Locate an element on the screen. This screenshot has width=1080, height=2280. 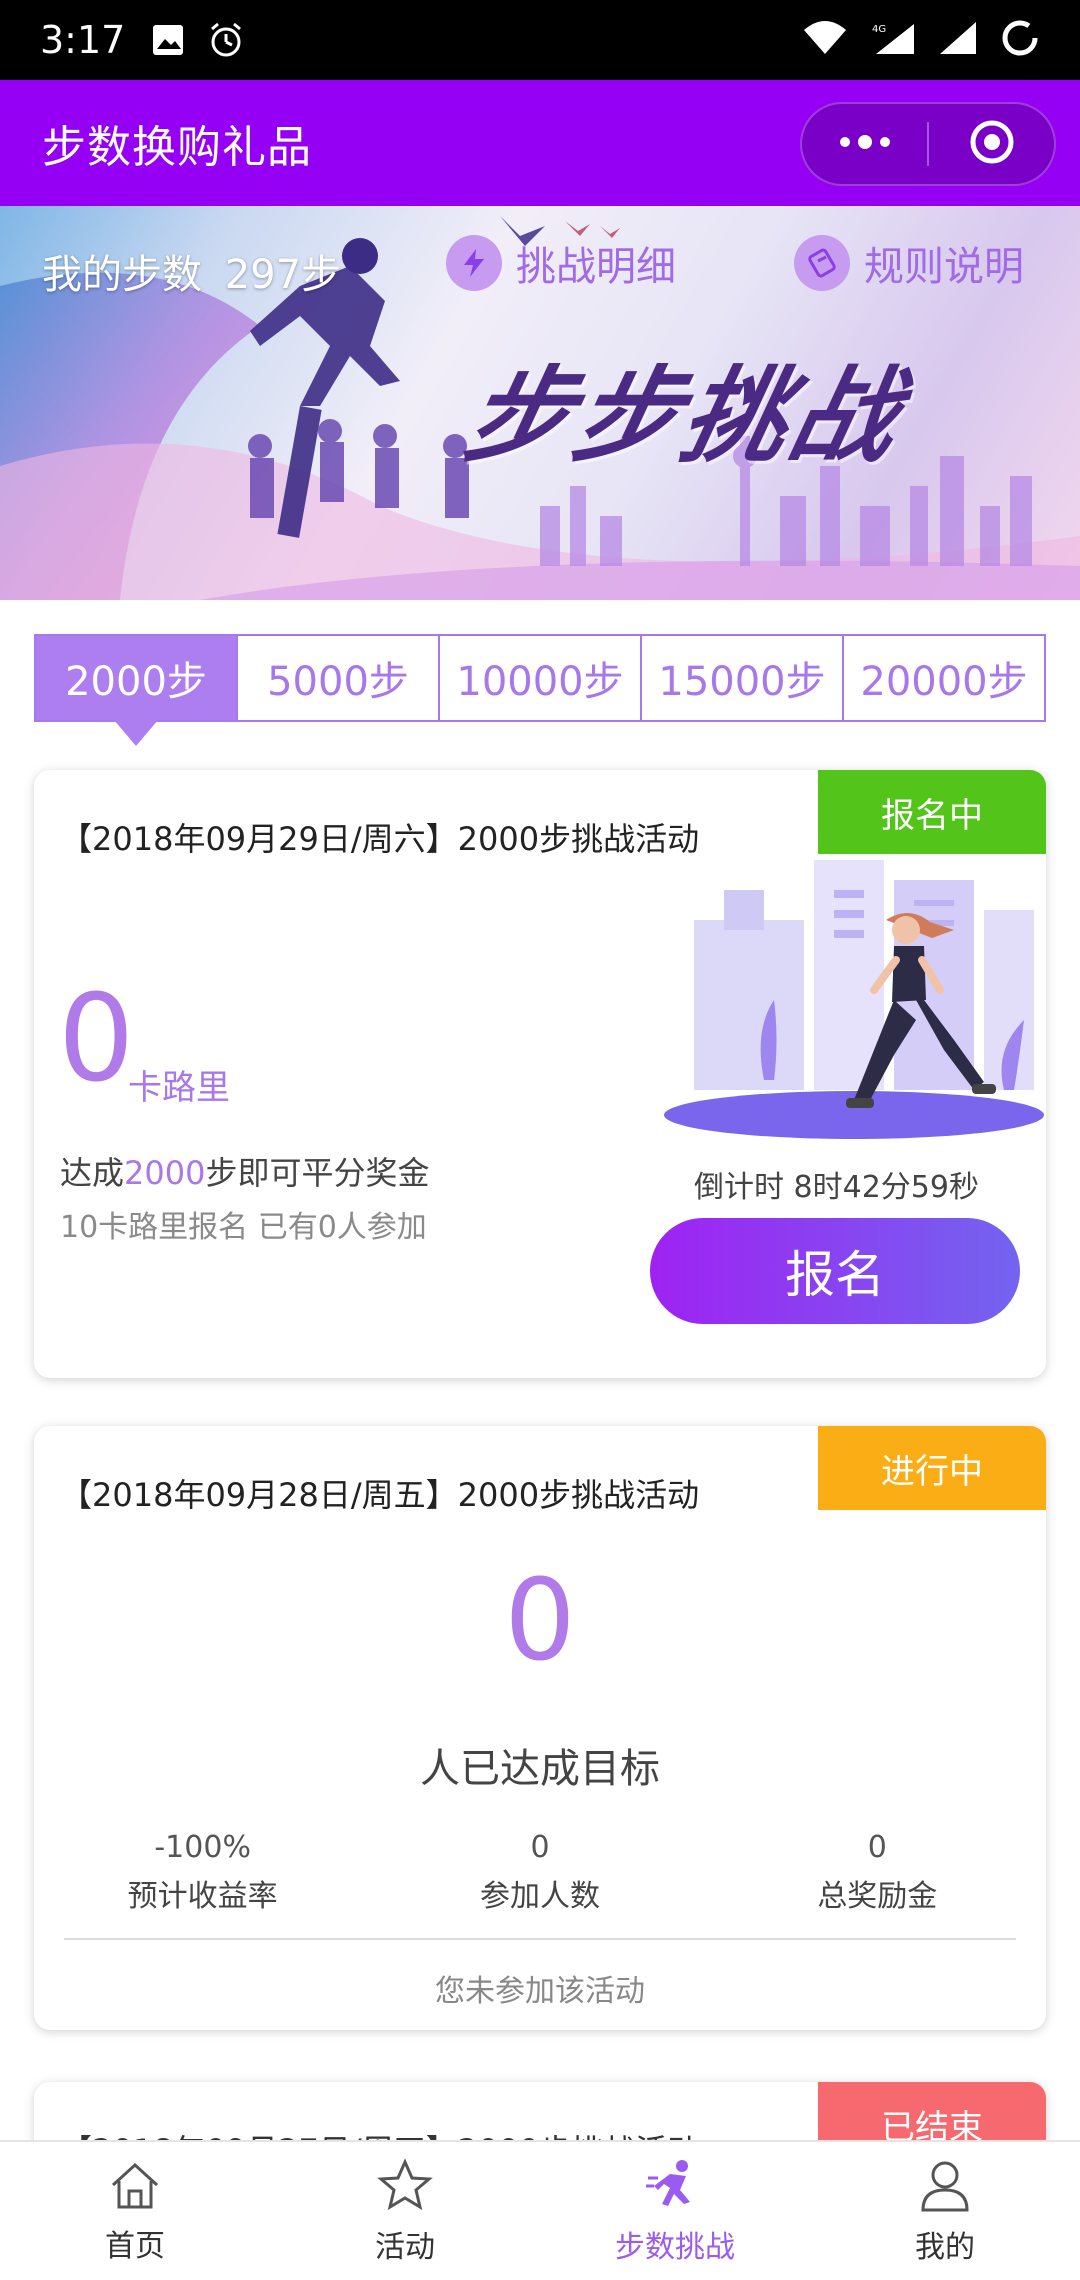
tab-5000: 5000步 is located at coordinates (337, 678).